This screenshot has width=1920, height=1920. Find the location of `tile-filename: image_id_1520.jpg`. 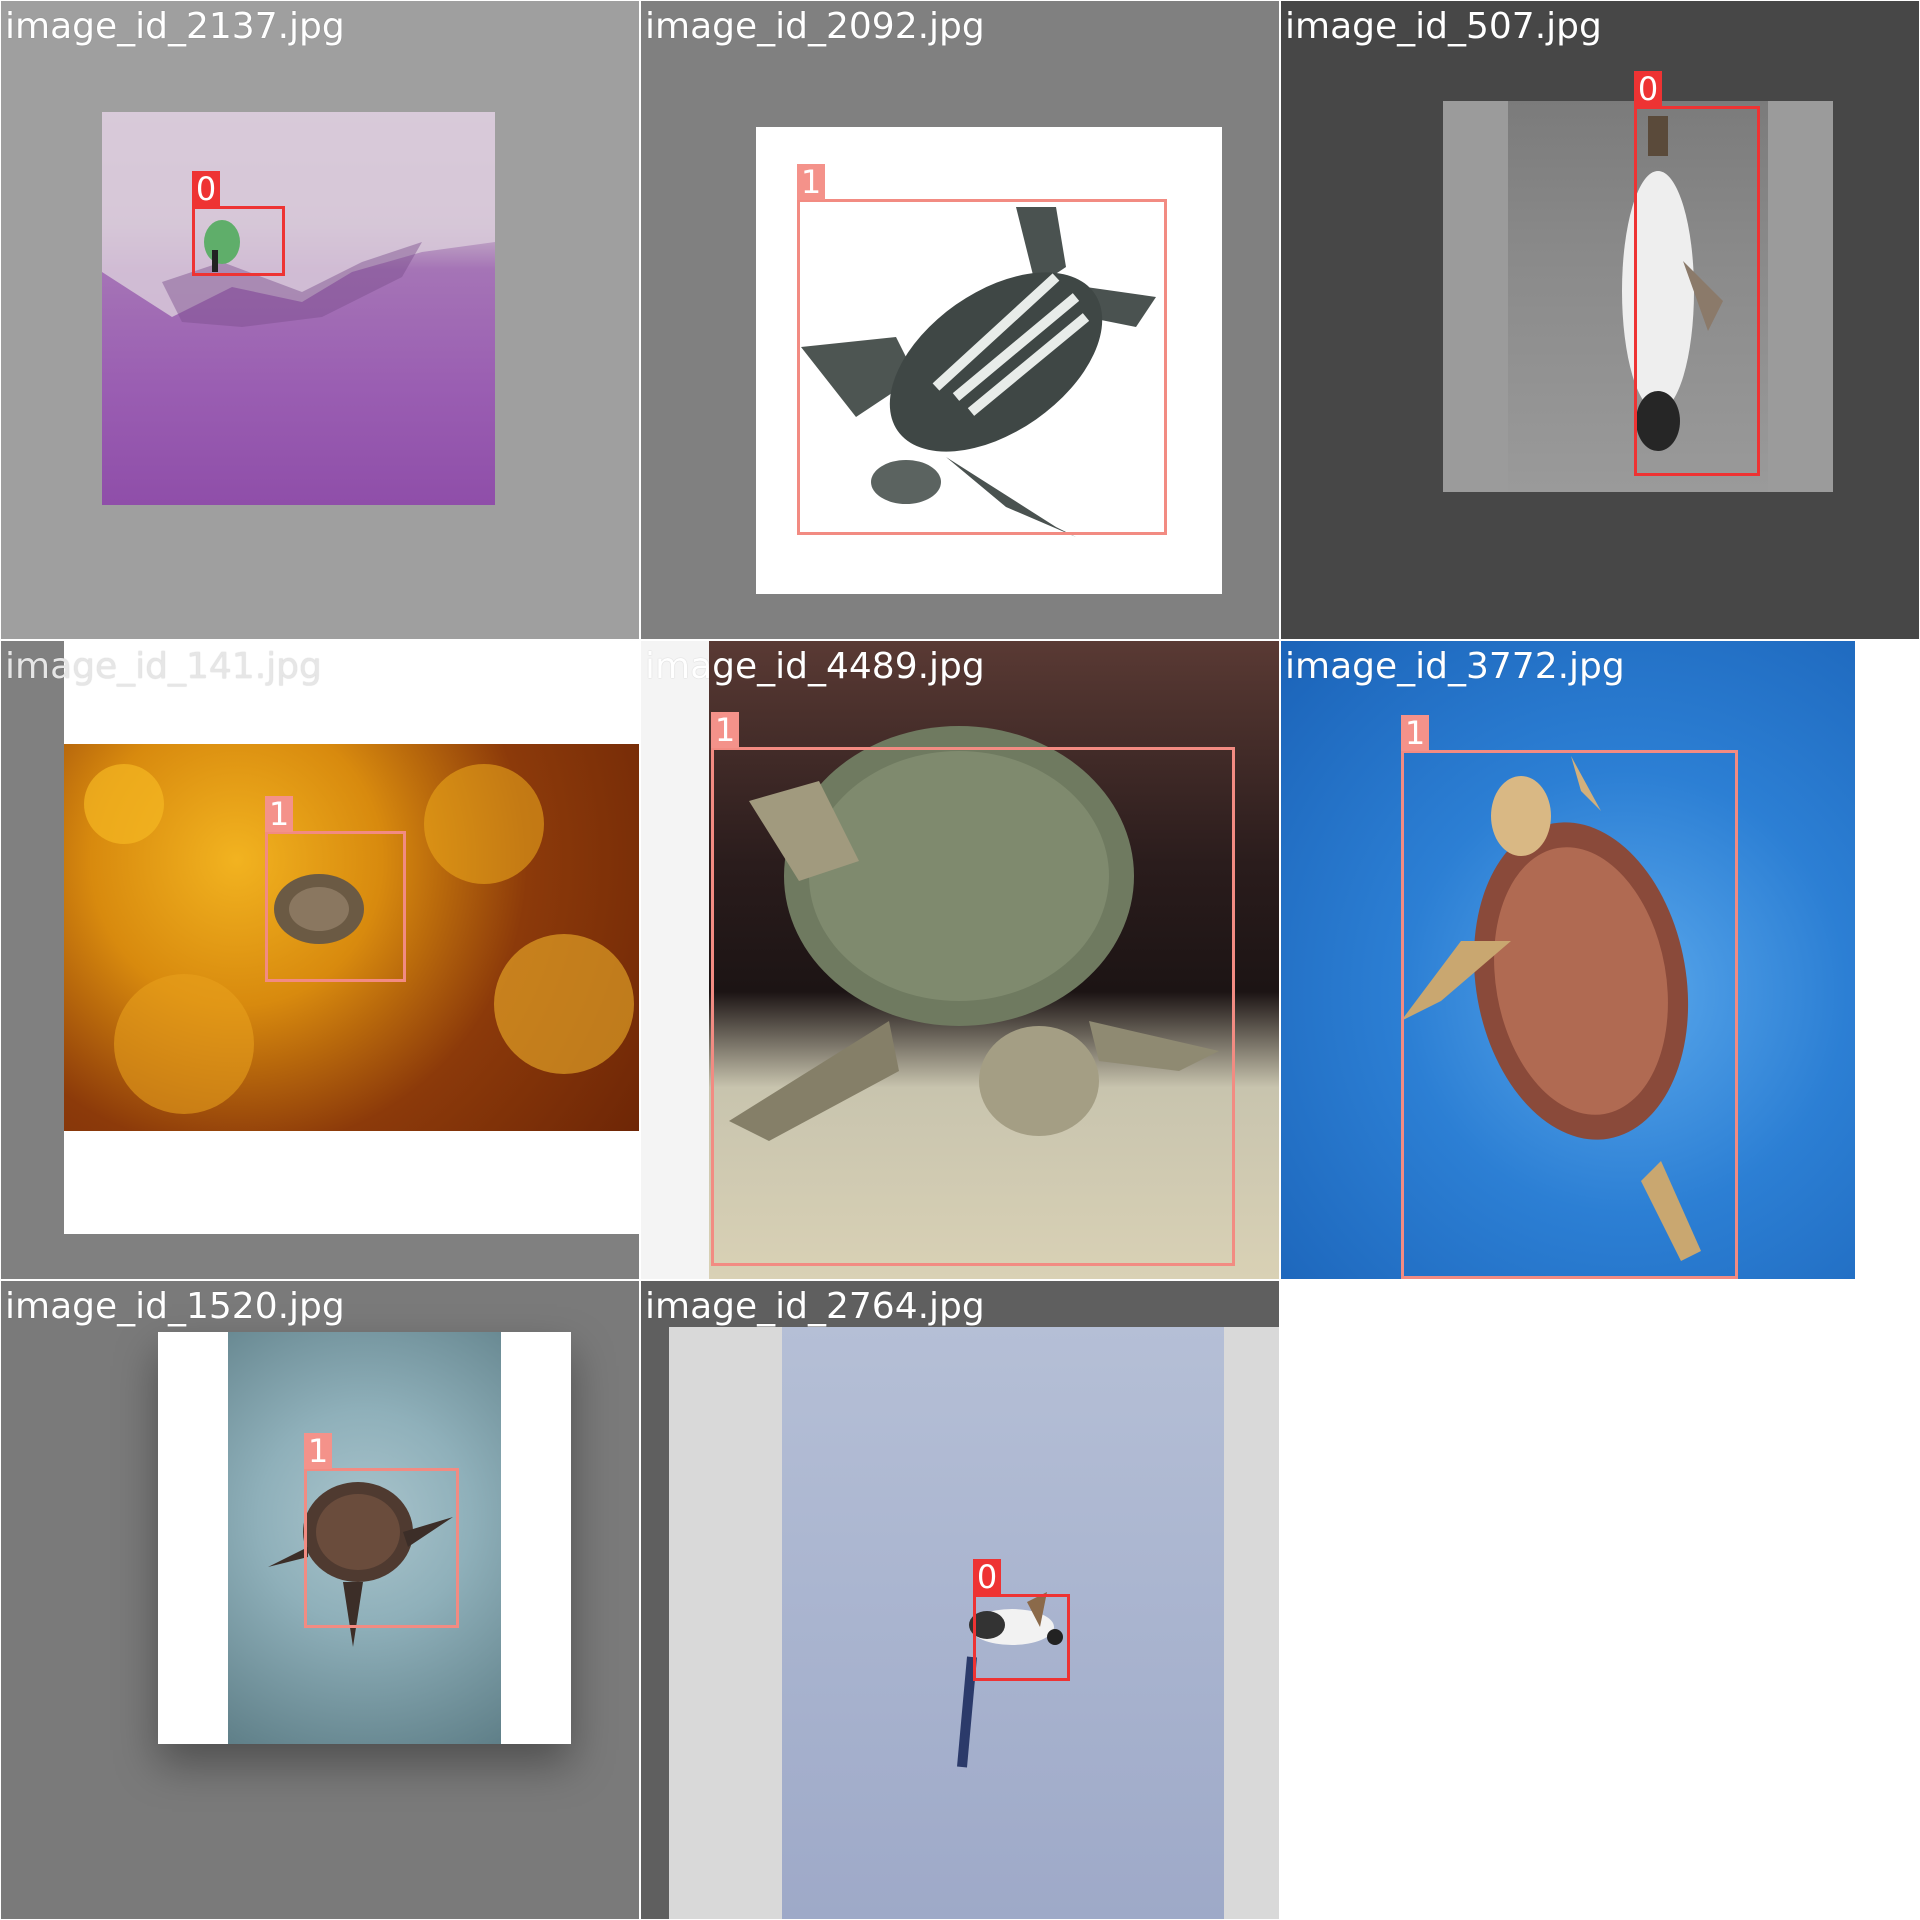

tile-filename: image_id_1520.jpg is located at coordinates (175, 1306).